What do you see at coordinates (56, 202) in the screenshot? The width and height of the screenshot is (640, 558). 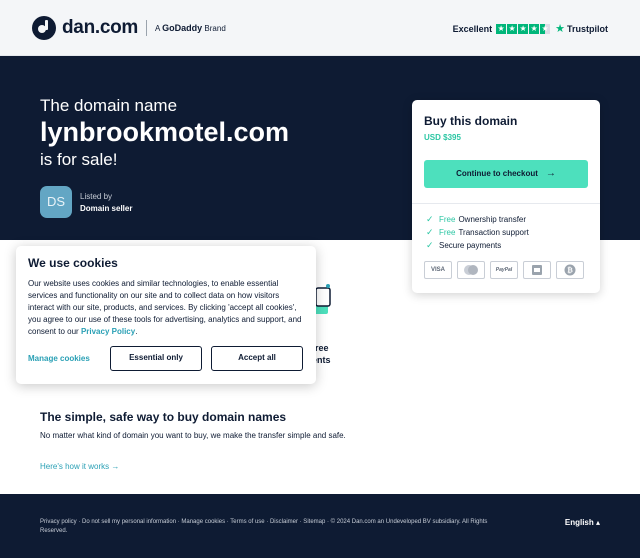 I see `seller-avatar: DS` at bounding box center [56, 202].